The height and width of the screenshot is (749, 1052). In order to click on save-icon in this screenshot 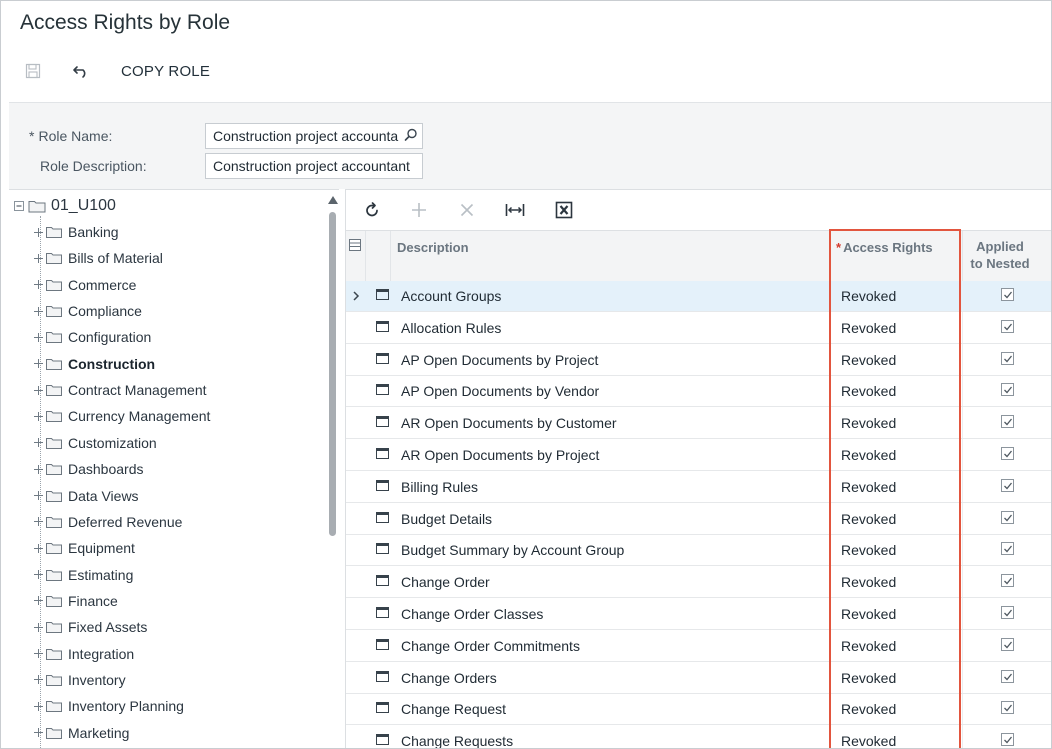, I will do `click(33, 71)`.